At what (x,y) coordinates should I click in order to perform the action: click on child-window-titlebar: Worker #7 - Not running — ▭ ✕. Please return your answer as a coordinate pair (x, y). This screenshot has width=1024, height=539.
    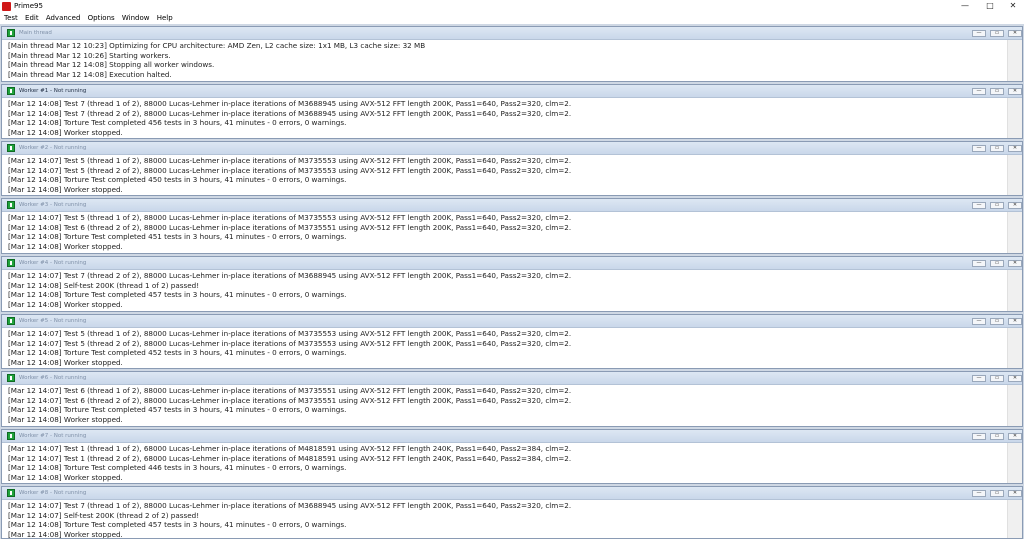
    Looking at the image, I should click on (512, 436).